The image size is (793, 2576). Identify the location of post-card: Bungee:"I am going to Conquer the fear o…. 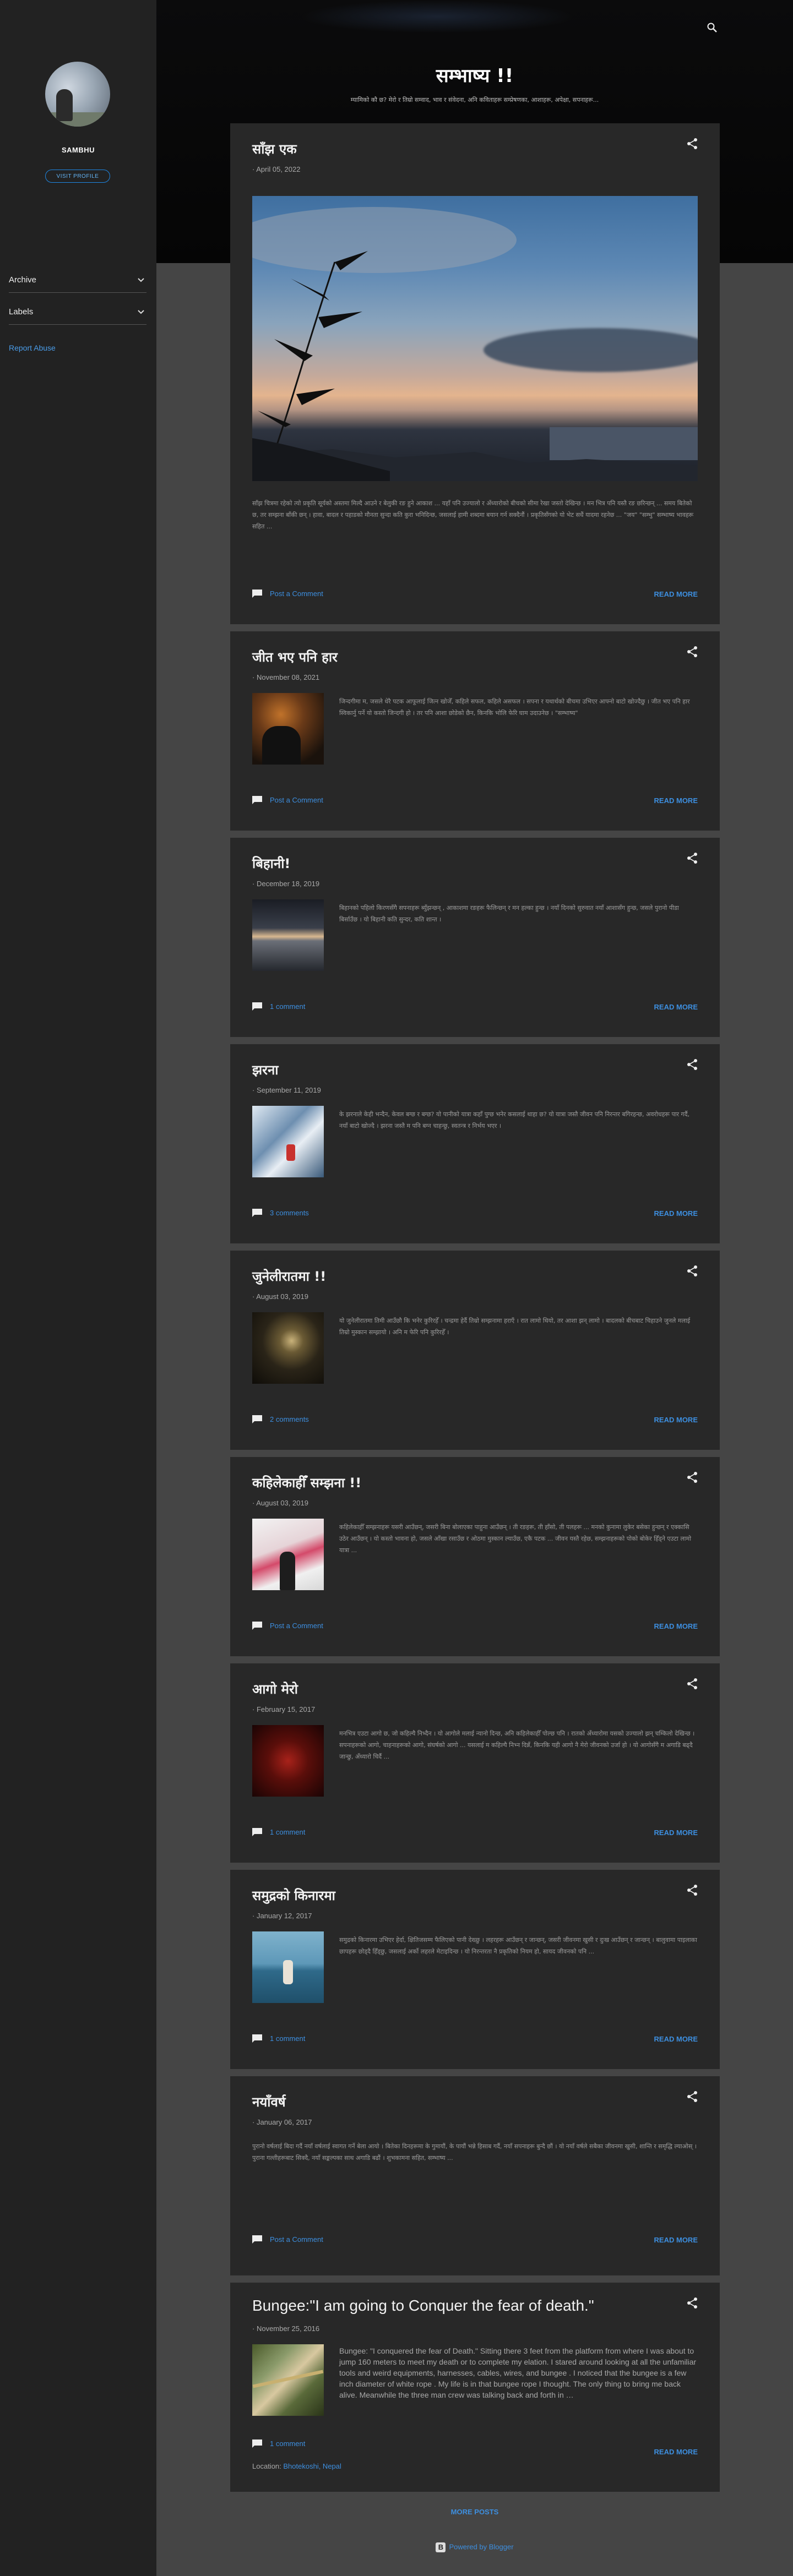
(475, 2387).